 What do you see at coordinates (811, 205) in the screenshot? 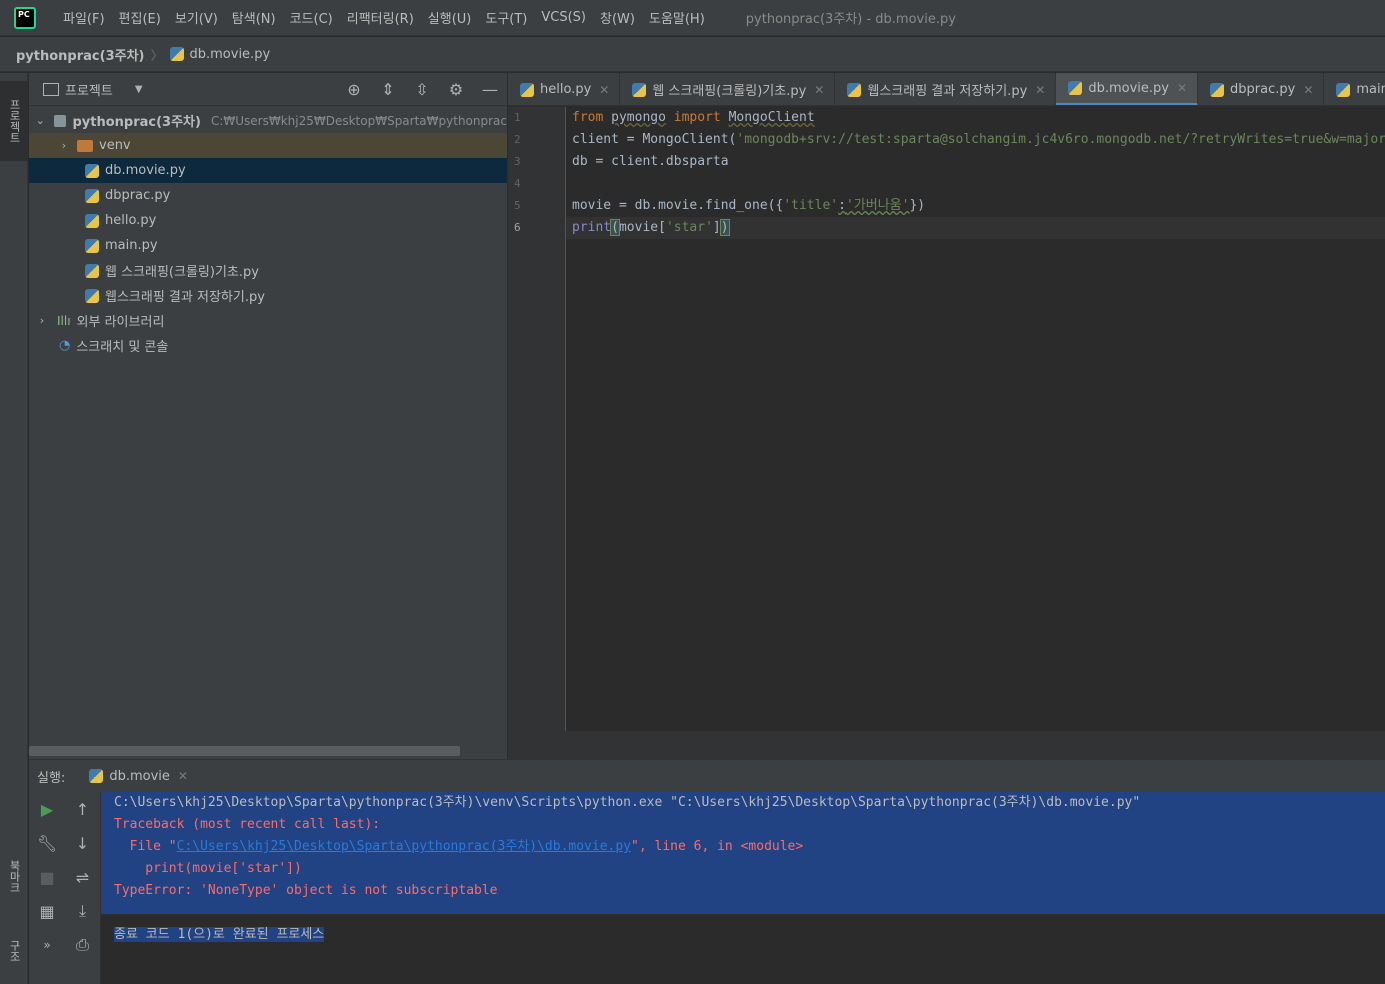
I see `code-token: 'title'` at bounding box center [811, 205].